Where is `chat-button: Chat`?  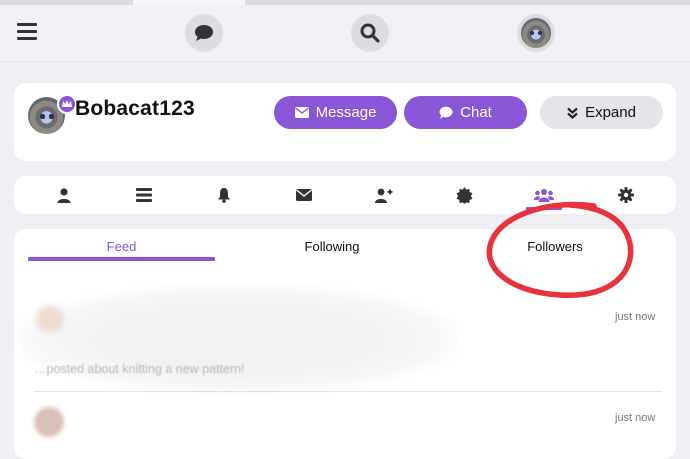
chat-button: Chat is located at coordinates (465, 112).